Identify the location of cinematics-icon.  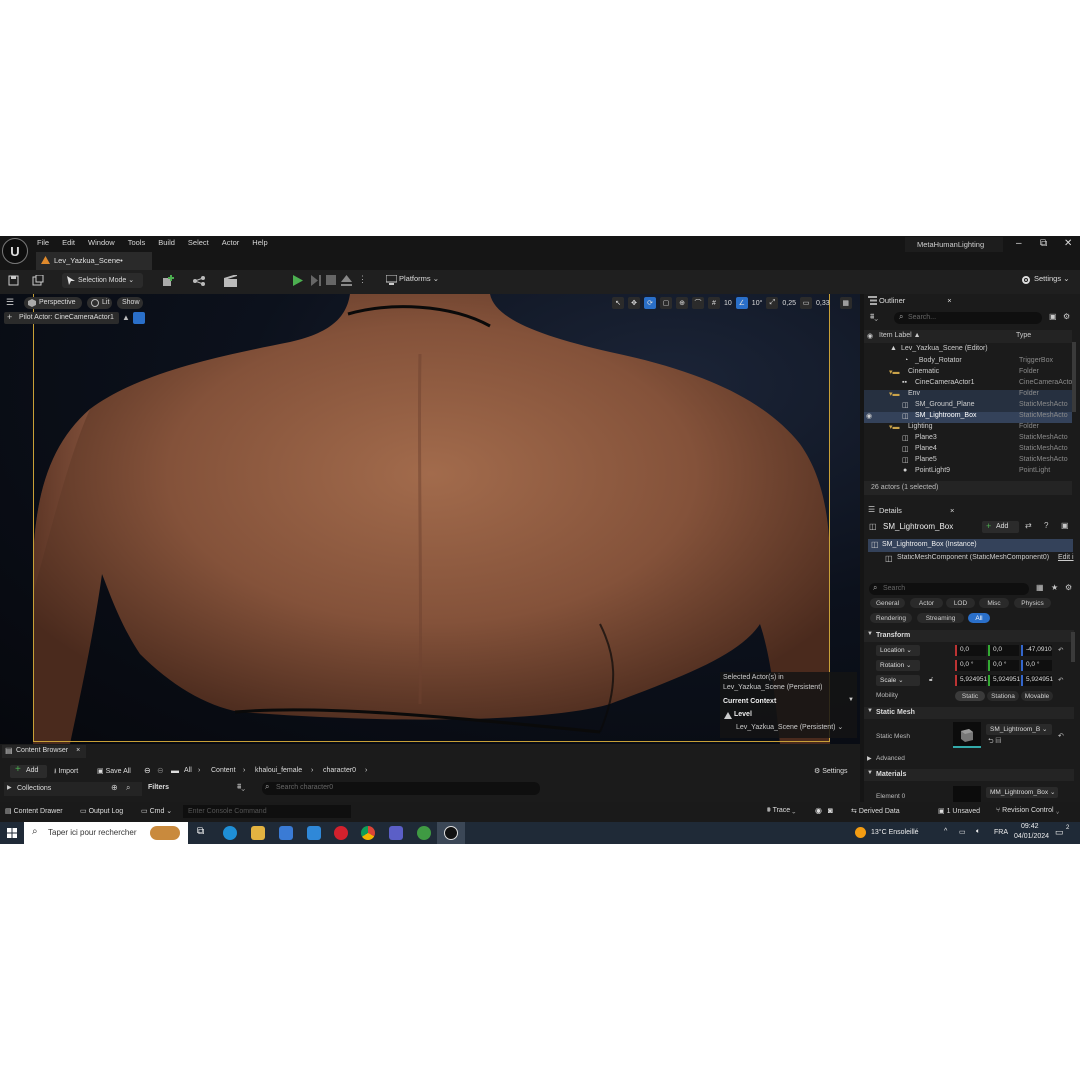
(230, 281).